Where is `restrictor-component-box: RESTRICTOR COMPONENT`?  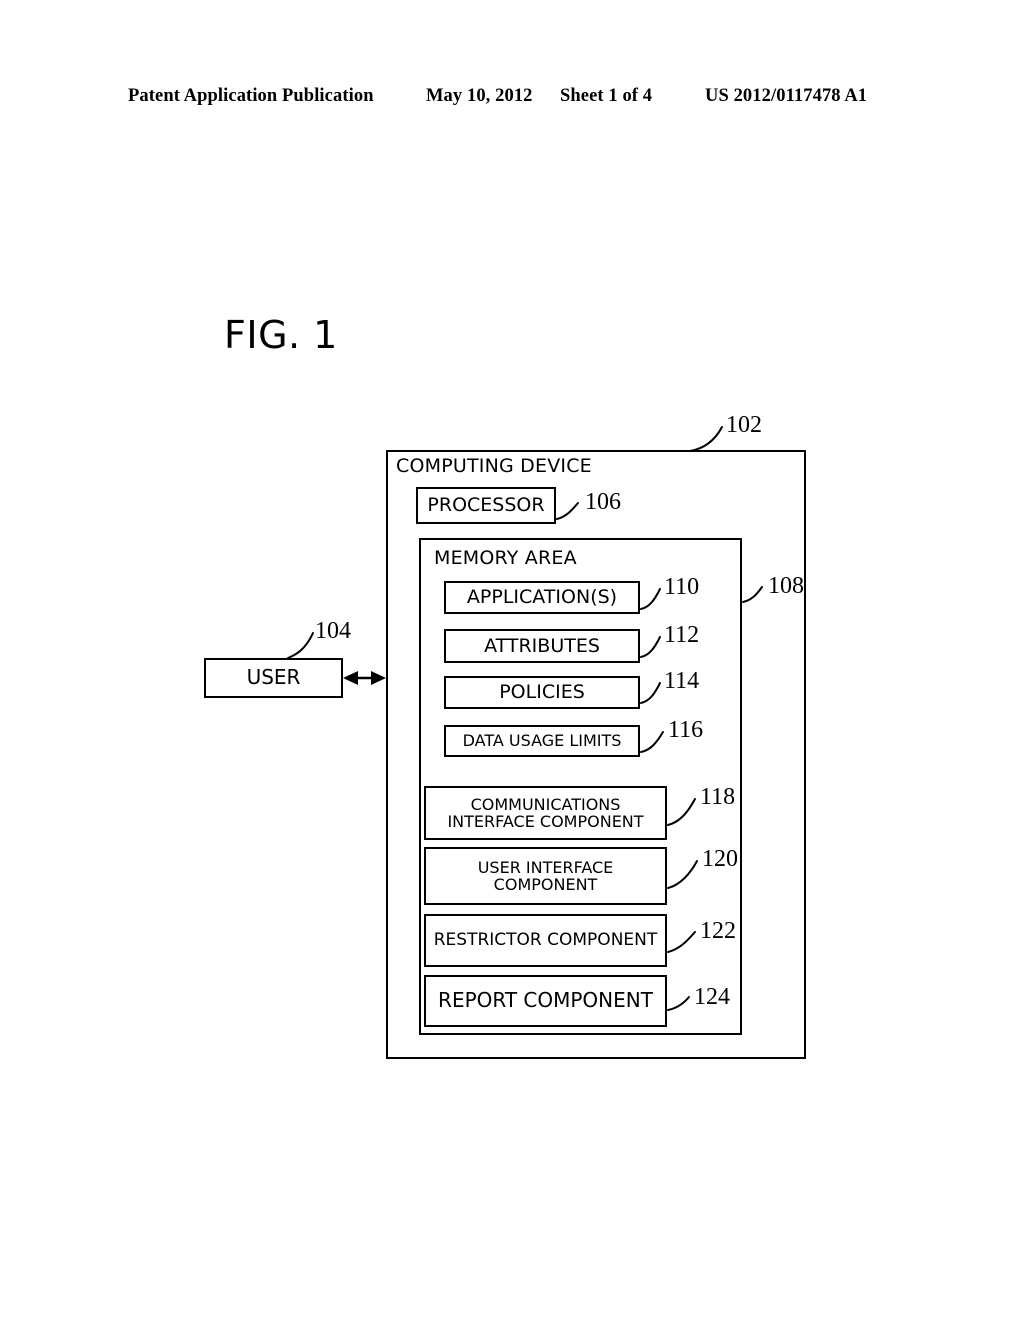 restrictor-component-box: RESTRICTOR COMPONENT is located at coordinates (545, 940).